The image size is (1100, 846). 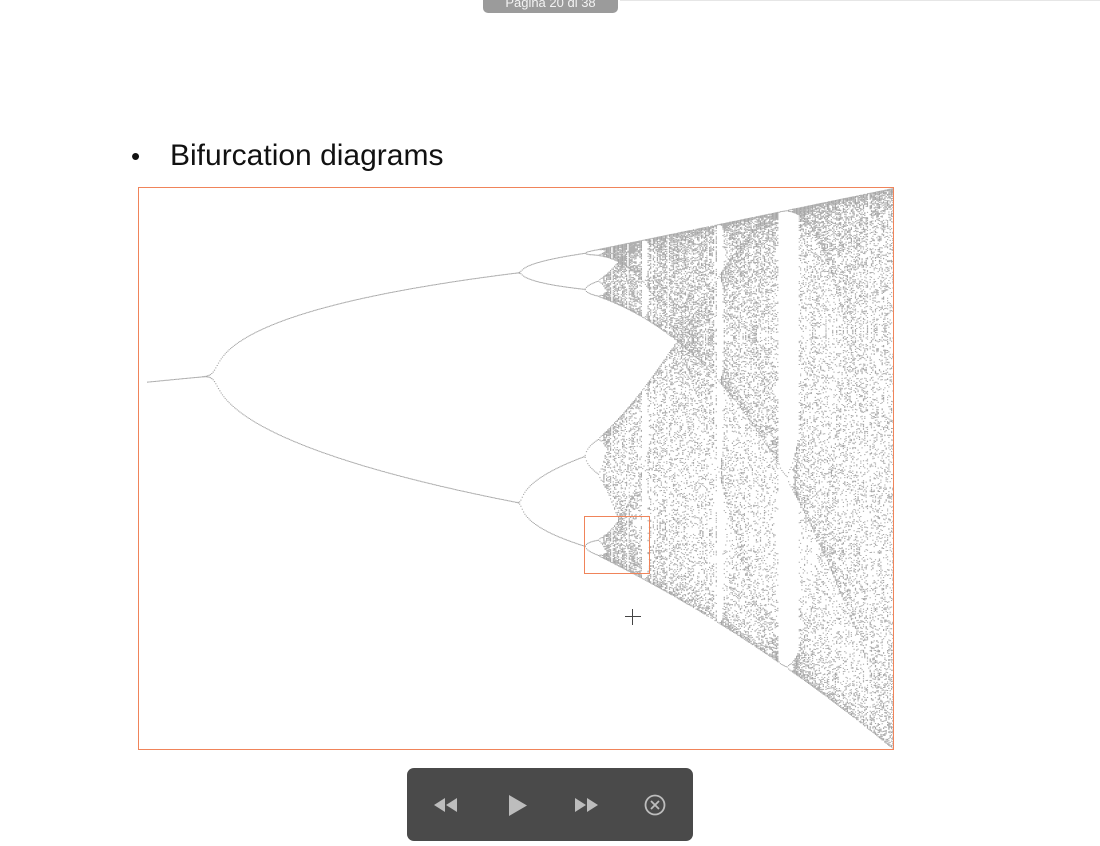 I want to click on play-button, so click(x=518, y=805).